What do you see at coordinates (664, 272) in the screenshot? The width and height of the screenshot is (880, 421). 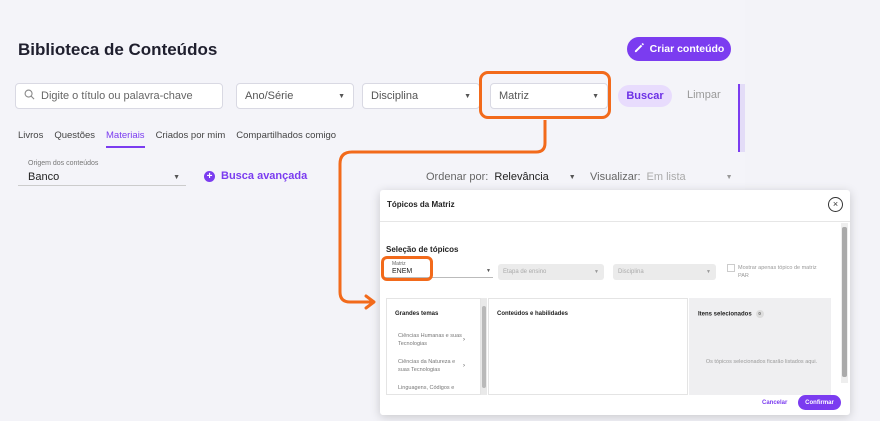 I see `modal-disciplina-select: Disciplina ▼` at bounding box center [664, 272].